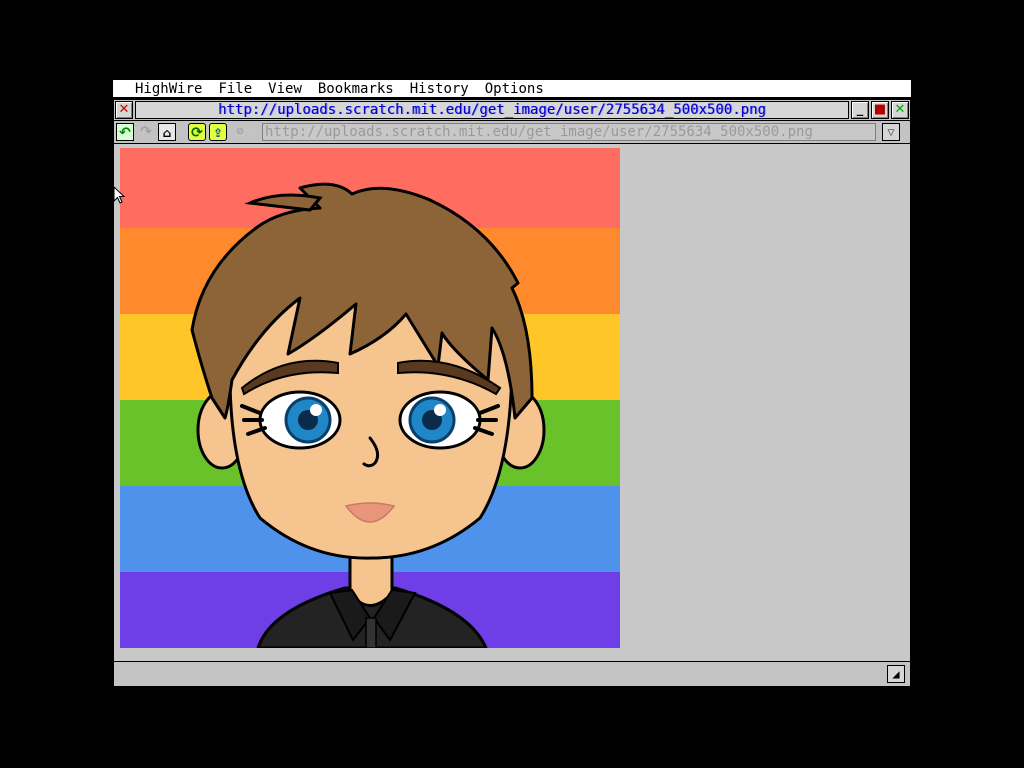  I want to click on toolbar: ↶ ↷ ⌂ ⟳ ⇪ ⊘ ▽, so click(512, 132).